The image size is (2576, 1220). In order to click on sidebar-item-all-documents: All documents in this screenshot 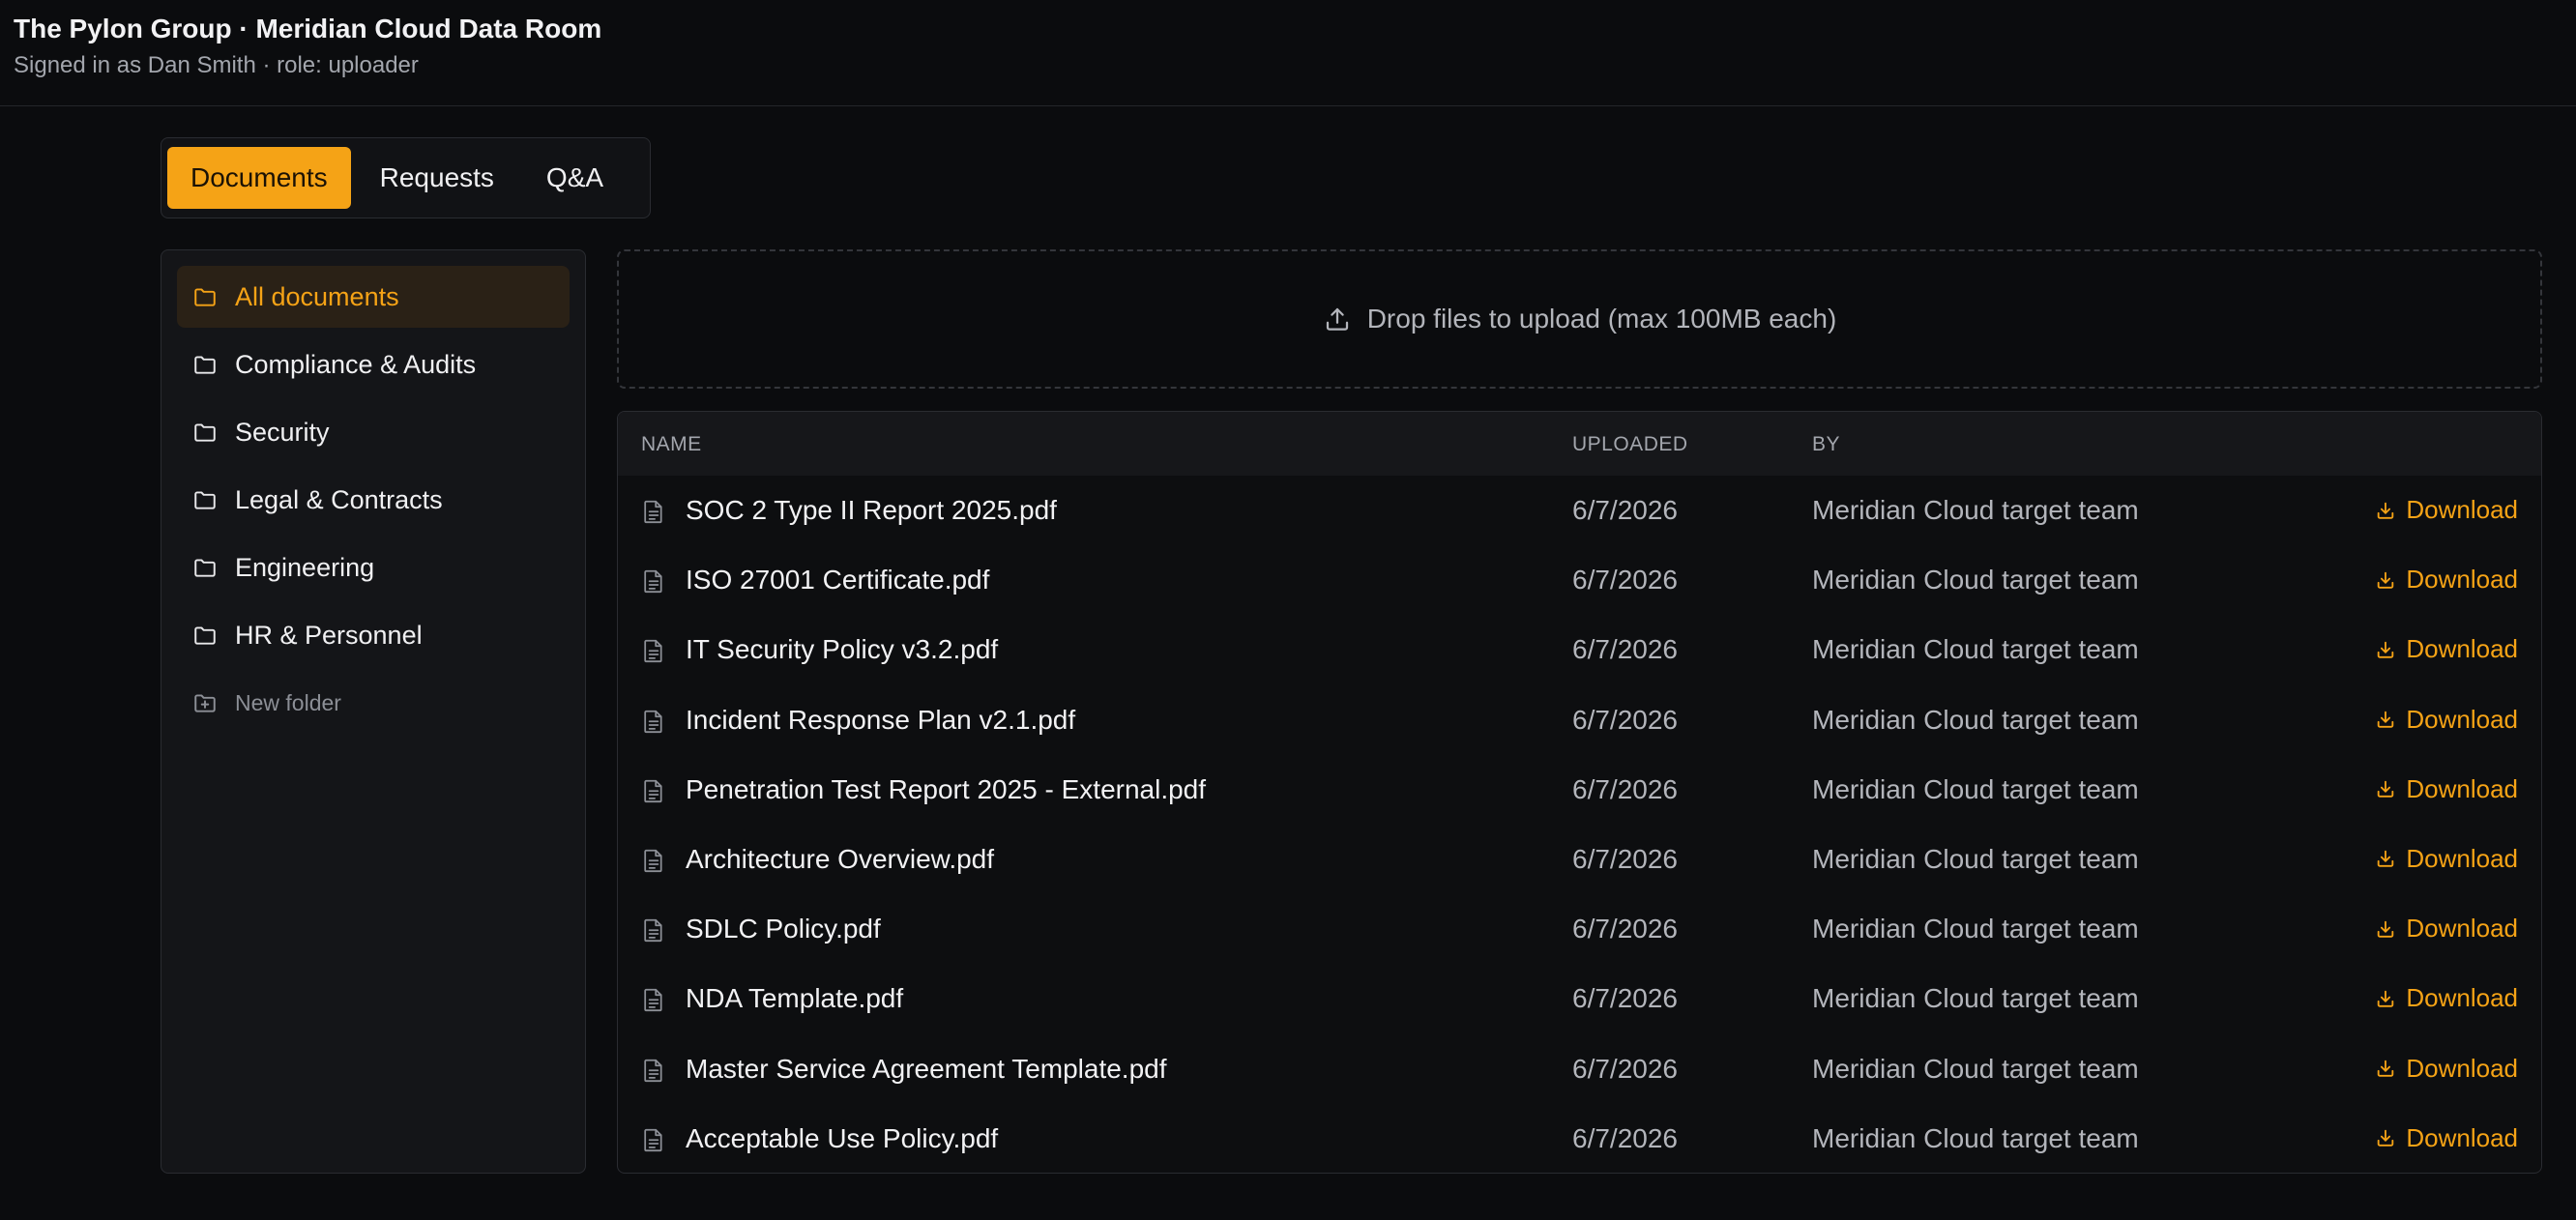, I will do `click(373, 297)`.